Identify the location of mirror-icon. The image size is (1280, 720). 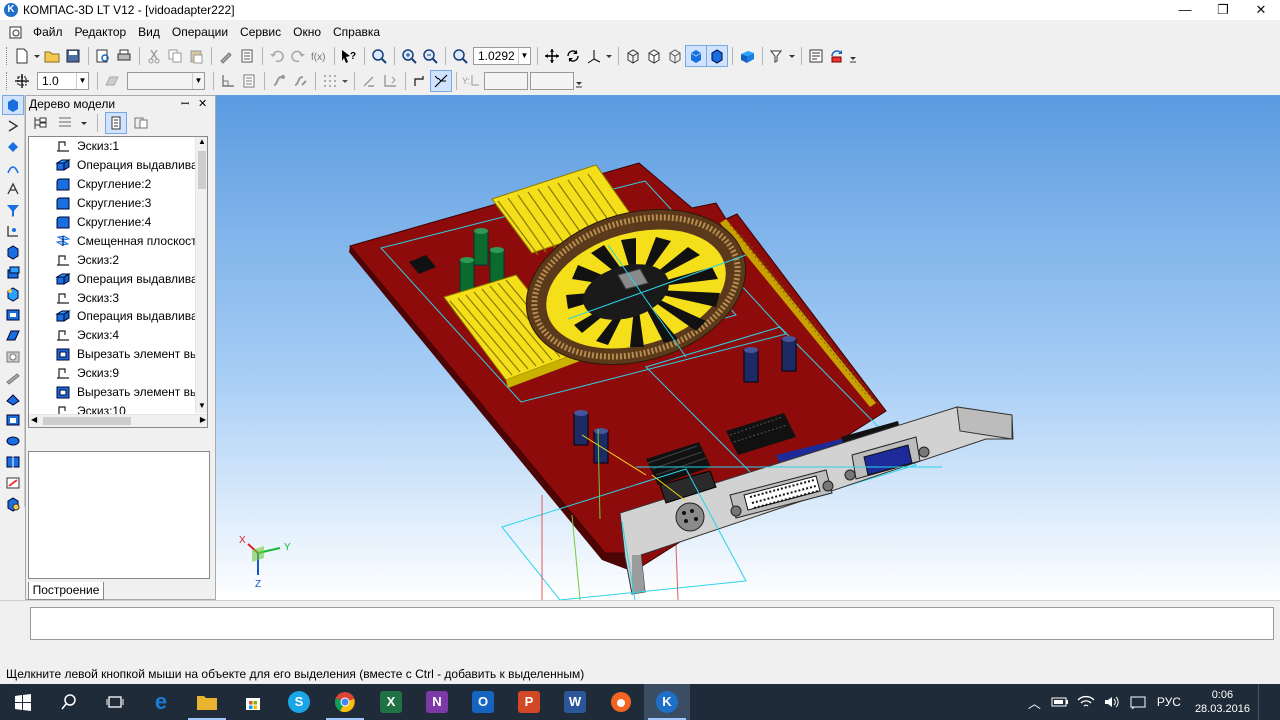
(13, 462).